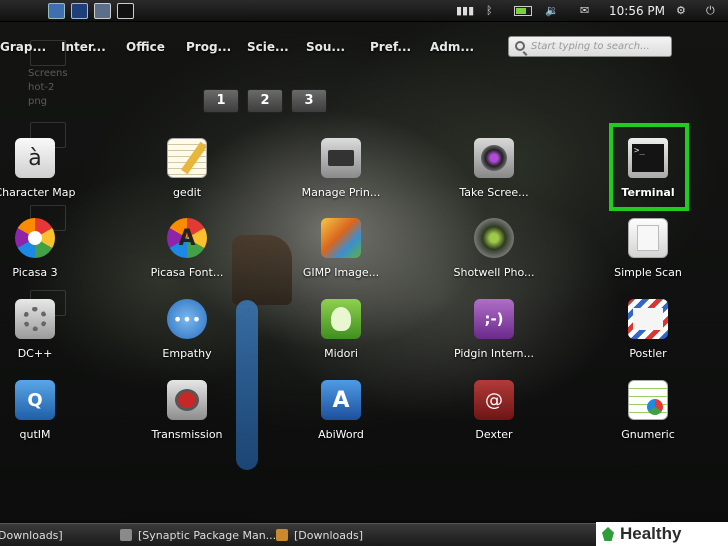 This screenshot has width=728, height=546. I want to click on synaptic-icon, so click(126, 535).